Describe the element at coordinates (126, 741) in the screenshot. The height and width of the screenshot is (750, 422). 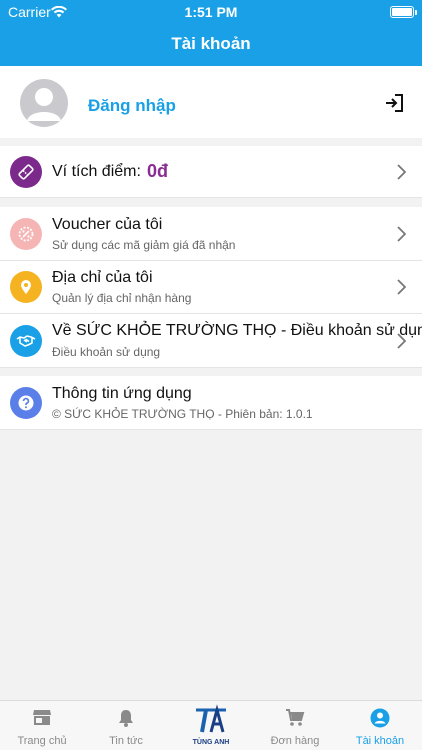
I see `tab-label: Tin tức` at that location.